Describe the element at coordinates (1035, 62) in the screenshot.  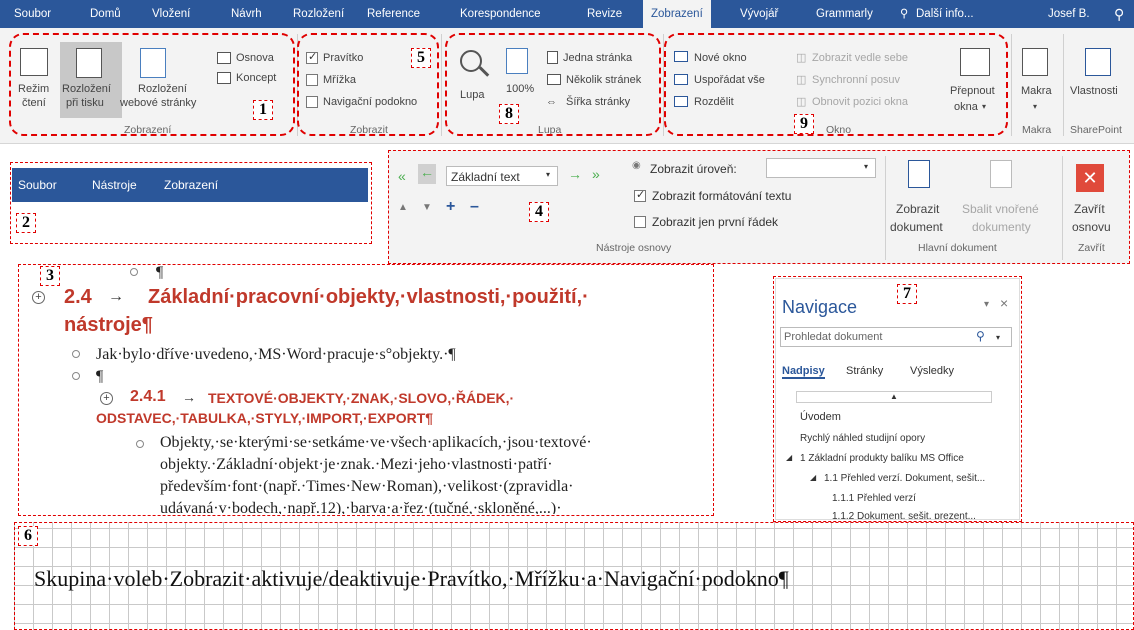
I see `macros-icon` at that location.